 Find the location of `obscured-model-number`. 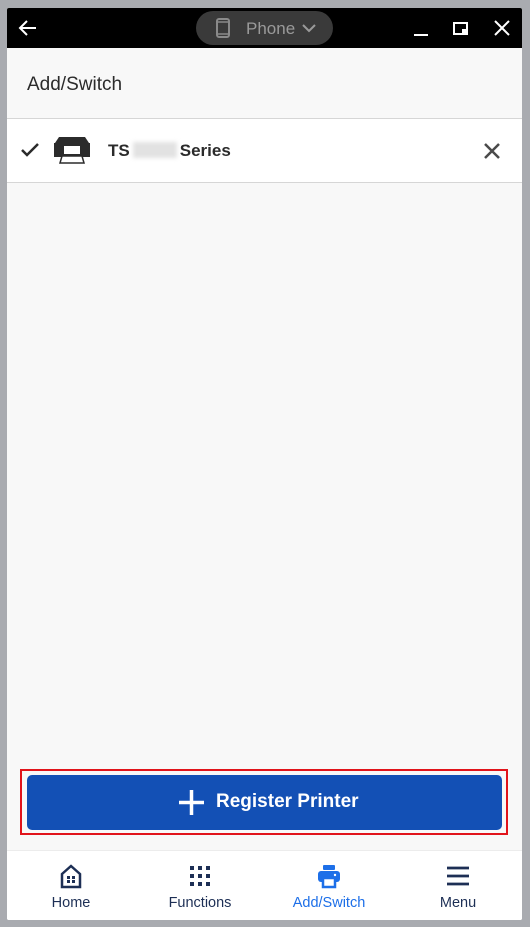

obscured-model-number is located at coordinates (154, 150).